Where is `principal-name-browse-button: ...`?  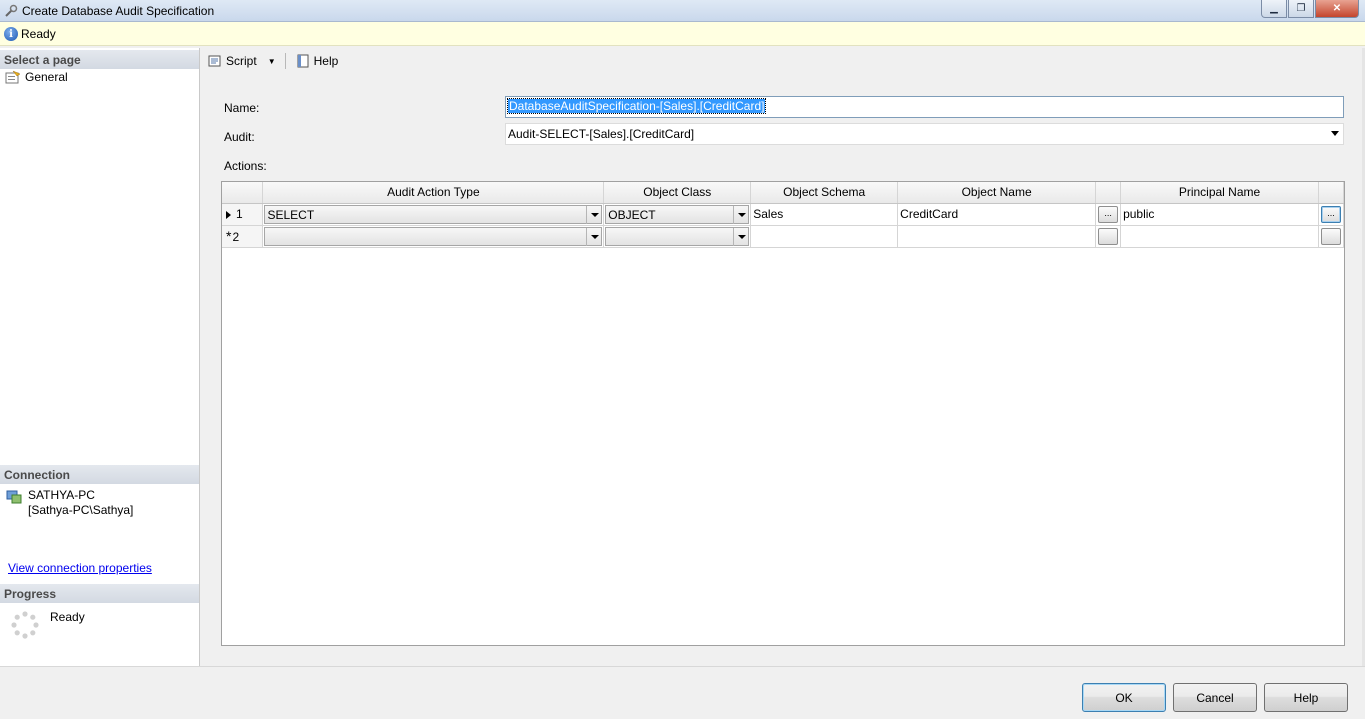 principal-name-browse-button: ... is located at coordinates (1330, 214).